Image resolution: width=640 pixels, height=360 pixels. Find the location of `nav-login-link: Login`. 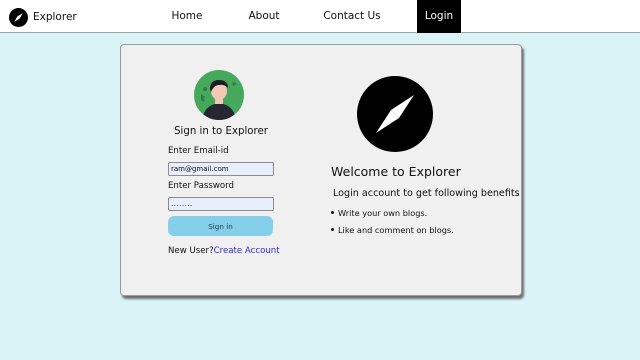

nav-login-link: Login is located at coordinates (439, 16).